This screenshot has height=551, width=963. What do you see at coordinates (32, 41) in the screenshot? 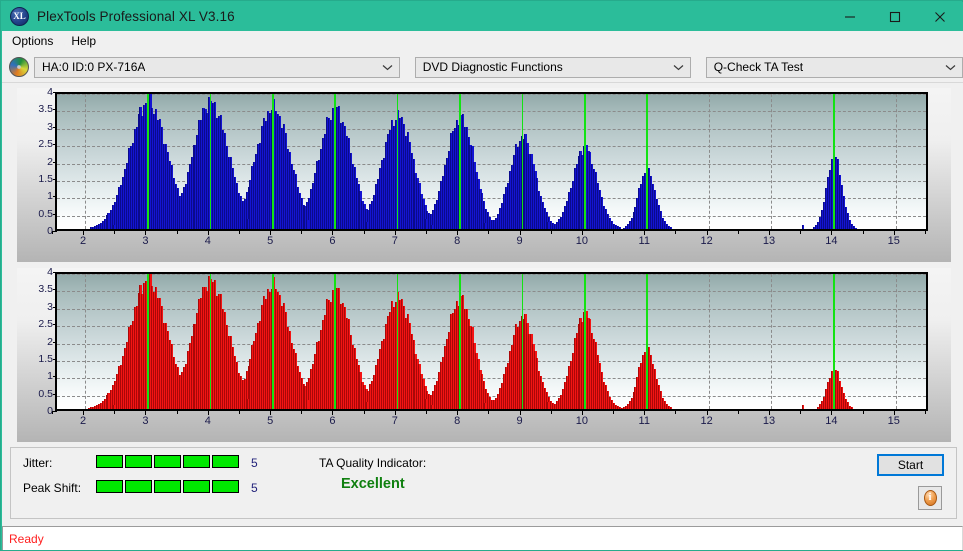
I see `menu-item-options: Options` at bounding box center [32, 41].